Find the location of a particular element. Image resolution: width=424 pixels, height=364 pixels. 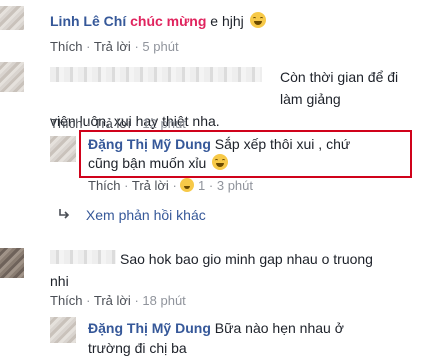

comment-text: e hjhj is located at coordinates (227, 21).